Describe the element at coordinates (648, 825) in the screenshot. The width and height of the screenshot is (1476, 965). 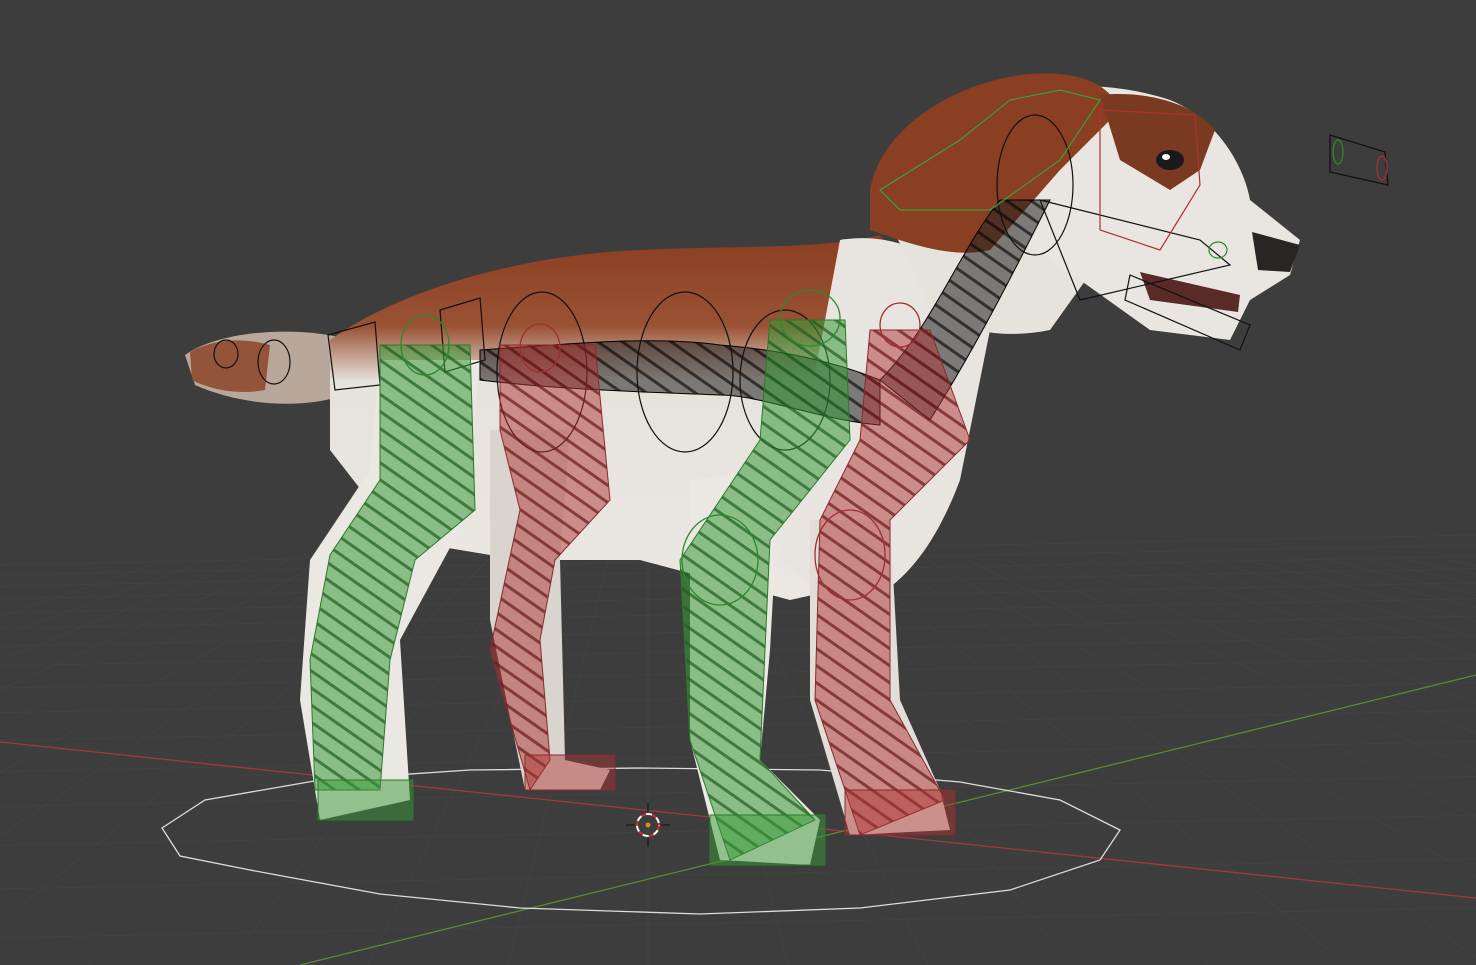
I see `3d-cursor` at that location.